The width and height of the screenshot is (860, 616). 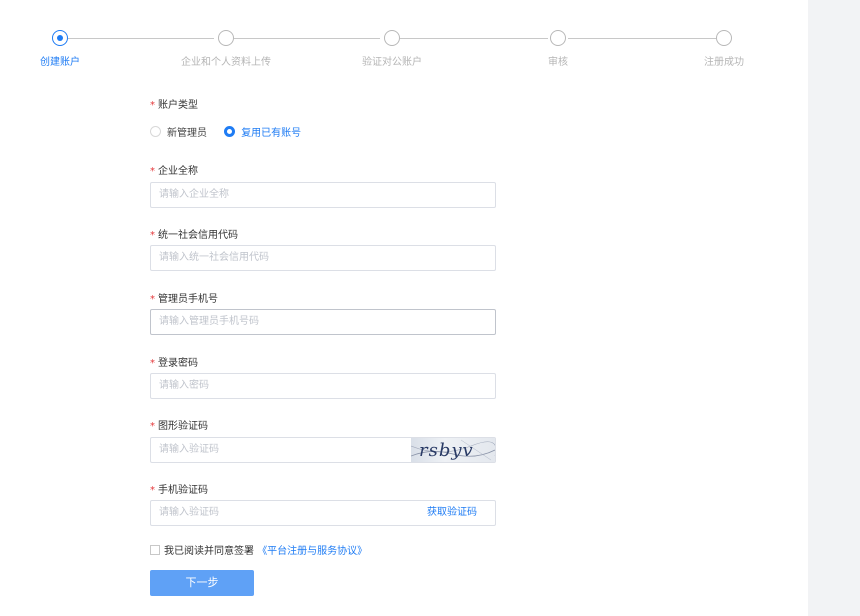 I want to click on captcha-image: rsbyv, so click(x=453, y=450).